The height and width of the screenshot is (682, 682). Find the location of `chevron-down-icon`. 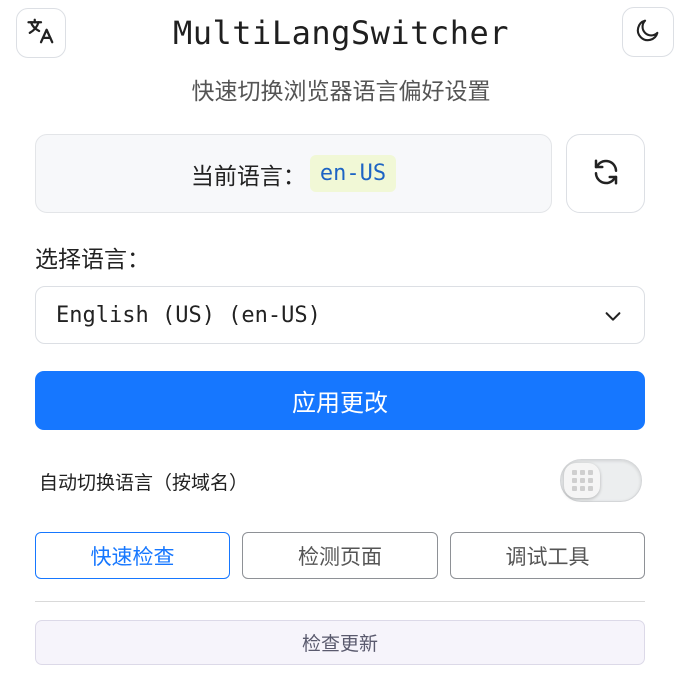

chevron-down-icon is located at coordinates (613, 319).